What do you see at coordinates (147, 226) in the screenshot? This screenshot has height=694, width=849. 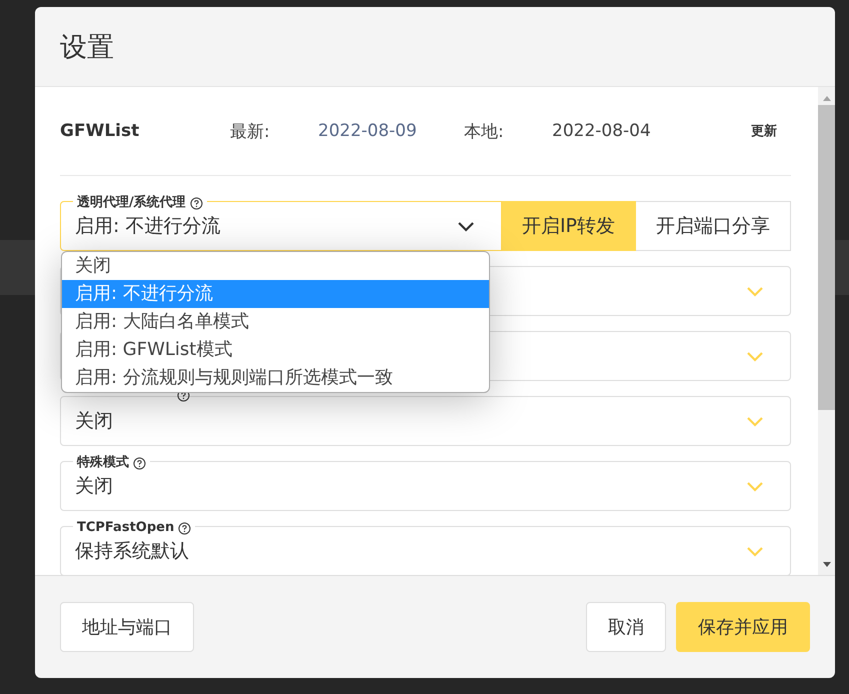 I see `field-value: 启用: 不进行分流` at bounding box center [147, 226].